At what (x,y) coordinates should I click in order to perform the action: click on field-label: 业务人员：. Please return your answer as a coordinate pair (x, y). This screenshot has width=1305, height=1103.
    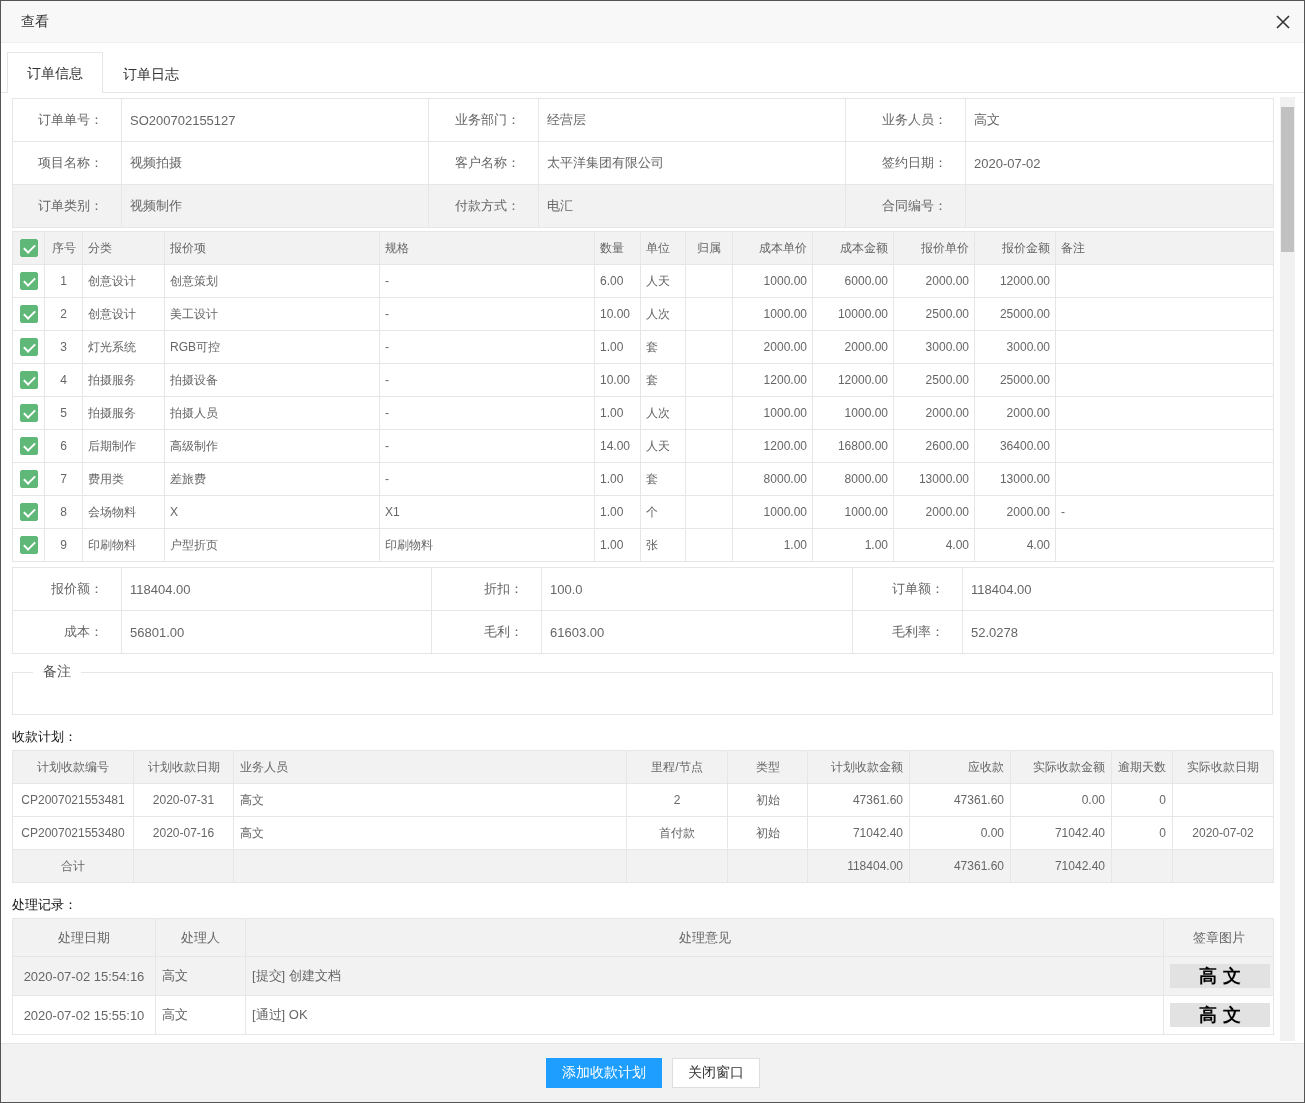
    Looking at the image, I should click on (905, 120).